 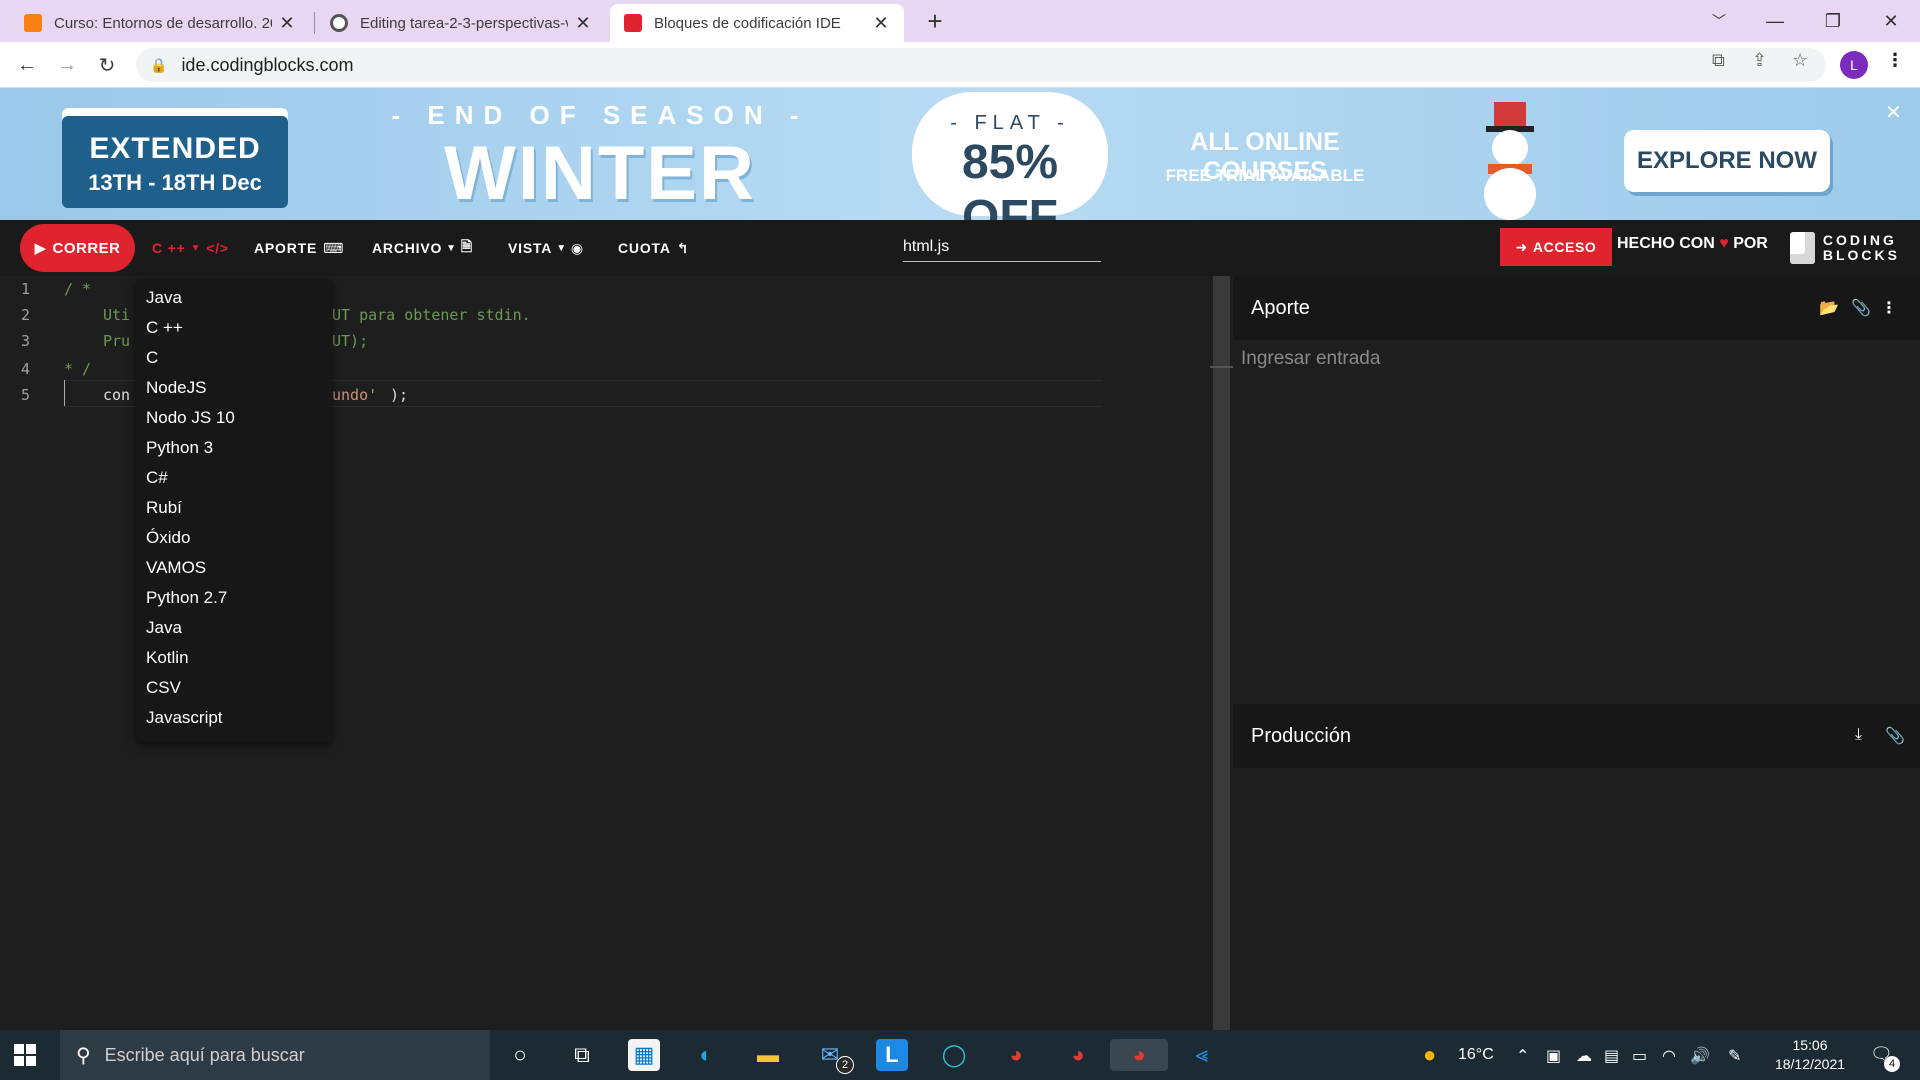 I want to click on pen-icon: ✎, so click(x=1734, y=1056).